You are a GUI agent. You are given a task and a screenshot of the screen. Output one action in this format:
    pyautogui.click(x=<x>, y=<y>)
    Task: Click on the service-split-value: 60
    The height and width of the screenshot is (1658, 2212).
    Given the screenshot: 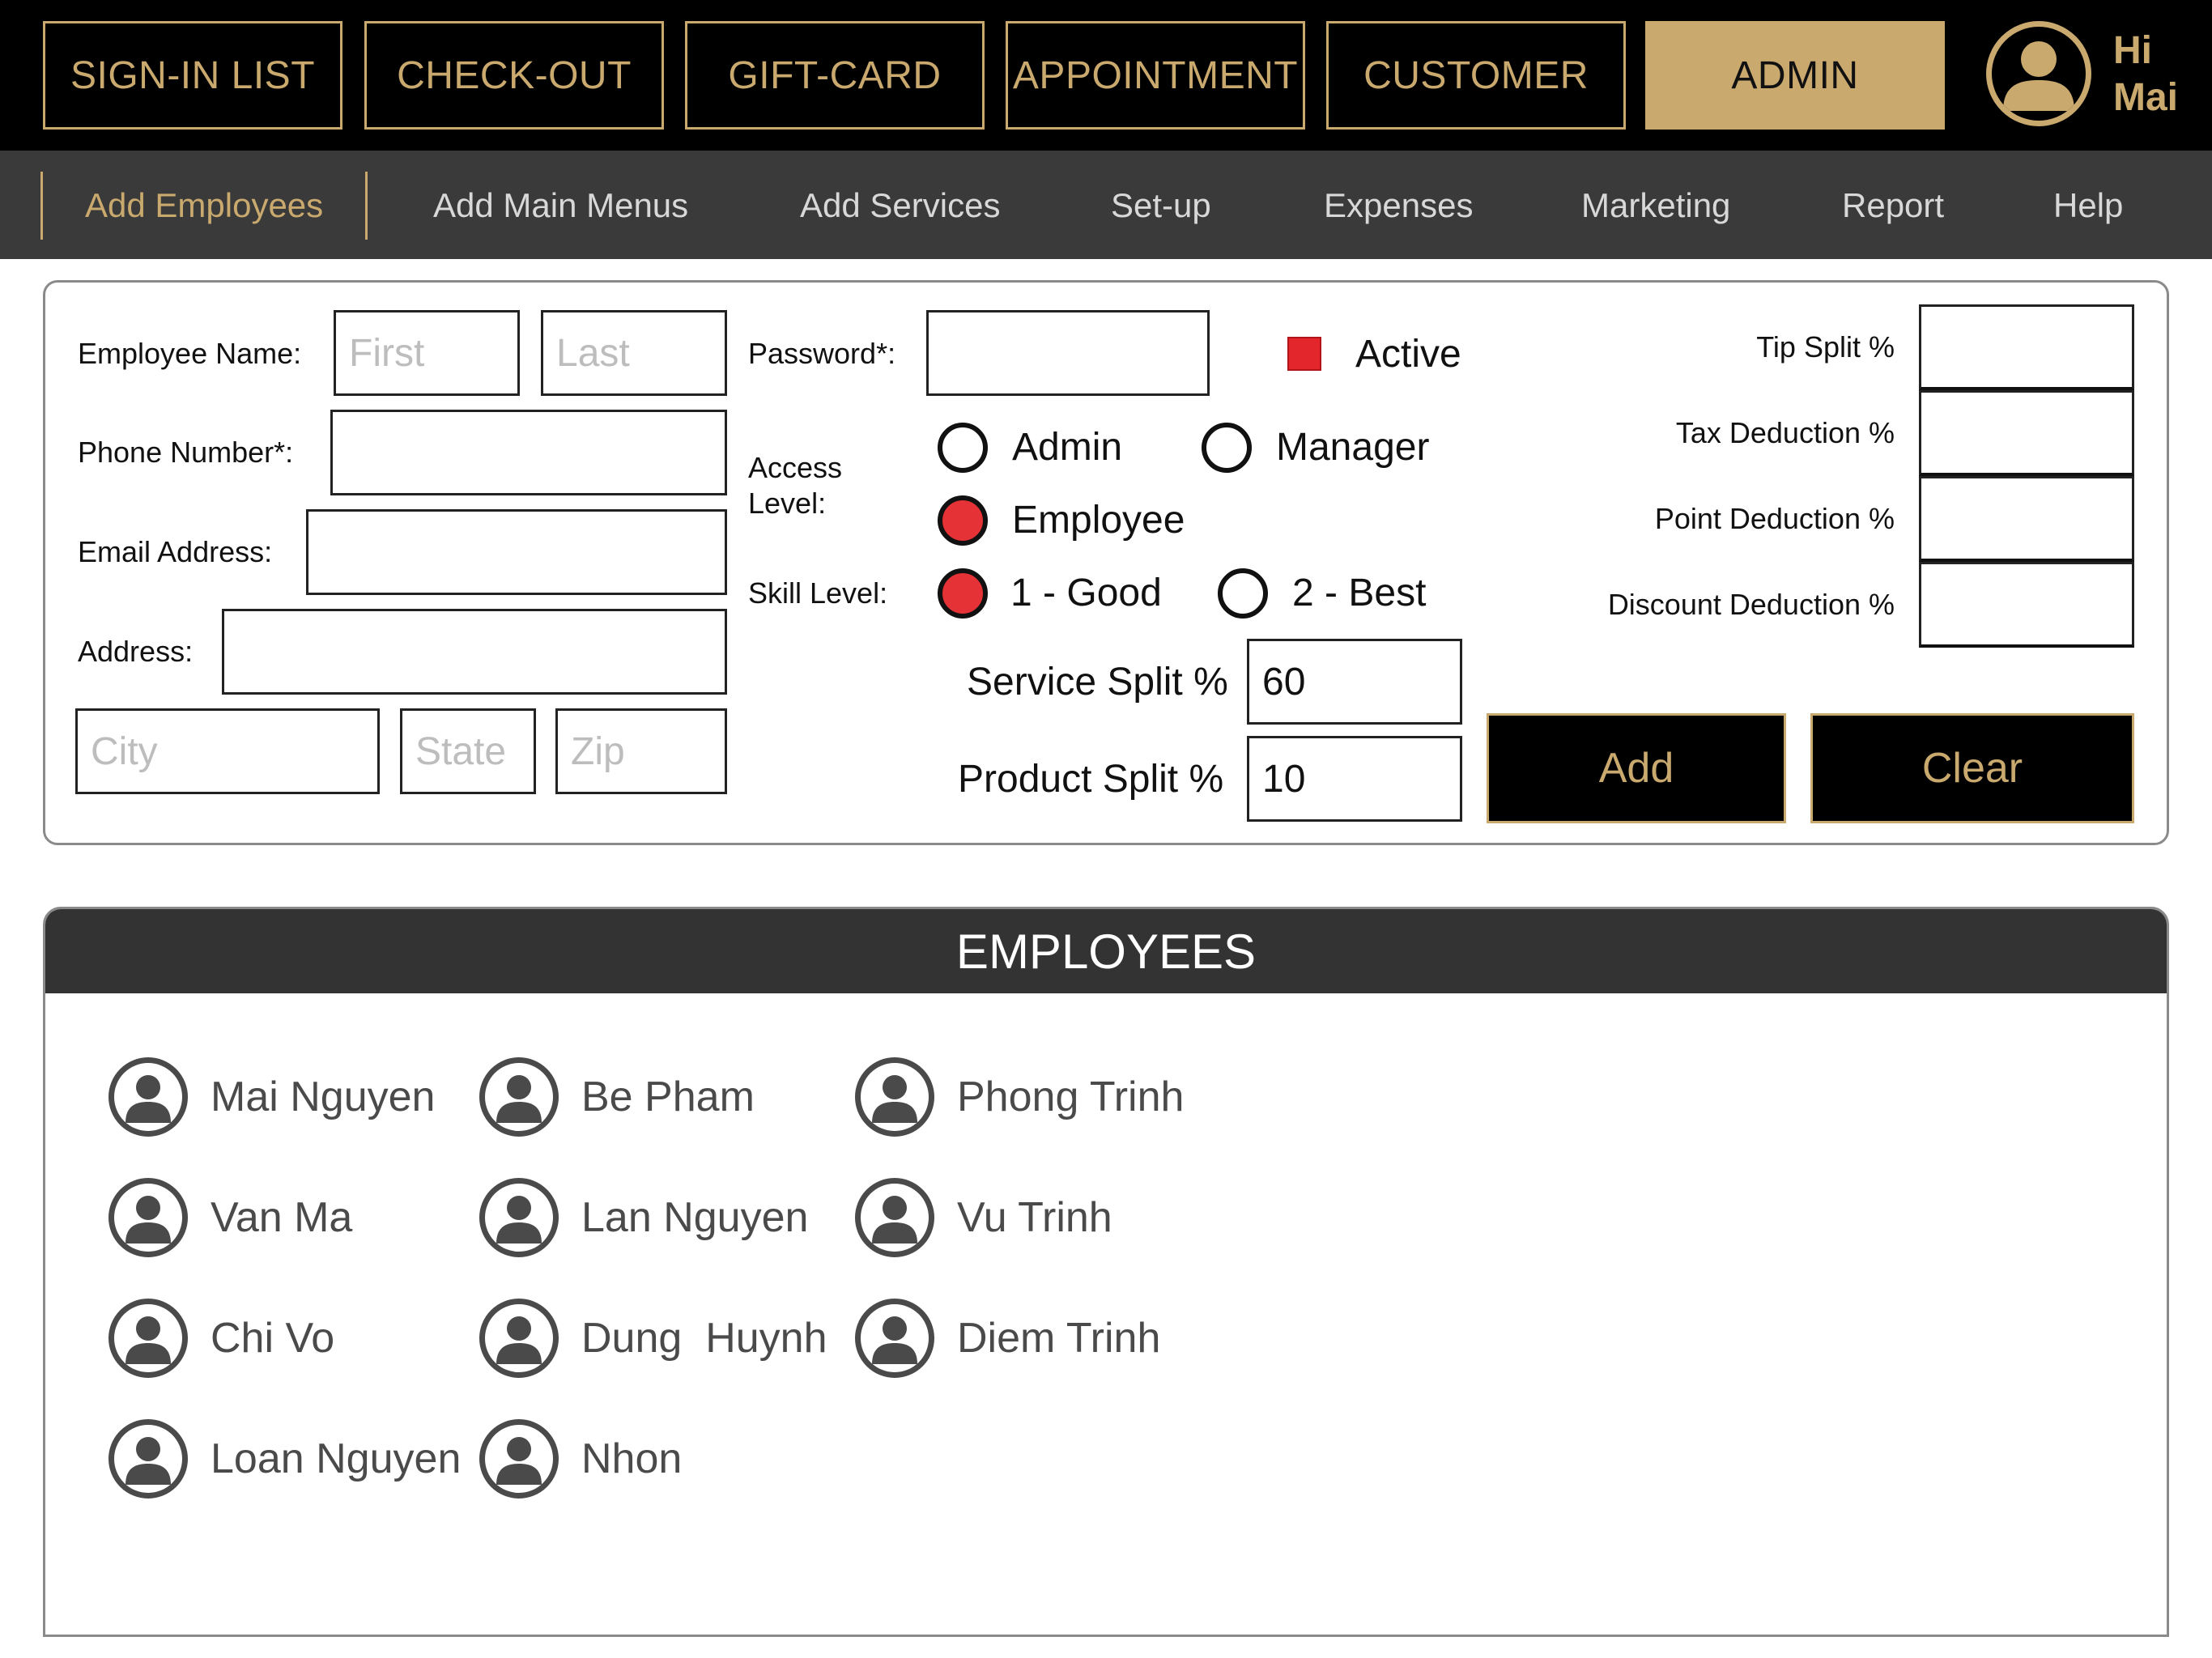 What is the action you would take?
    pyautogui.click(x=1284, y=682)
    